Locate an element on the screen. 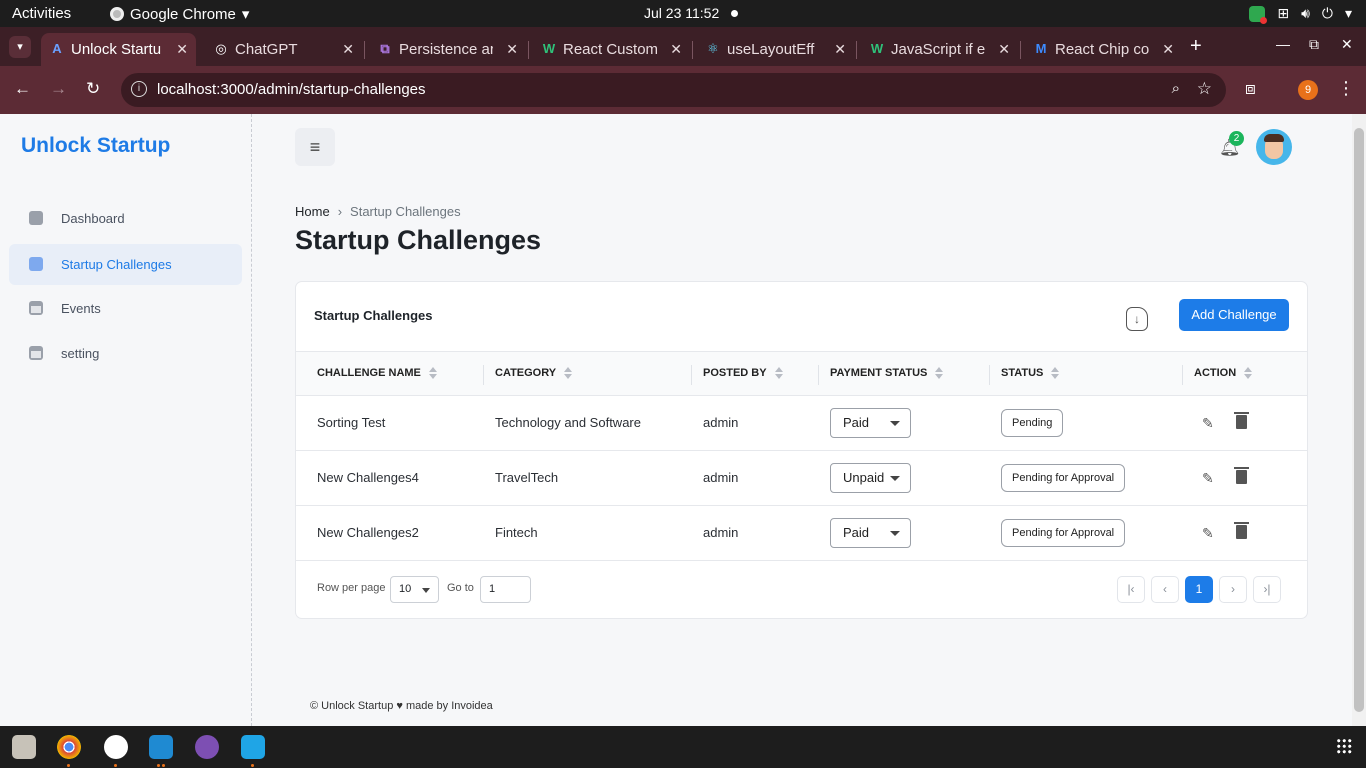 The height and width of the screenshot is (768, 1366). clock: Jul 23 11:52 is located at coordinates (691, 13).